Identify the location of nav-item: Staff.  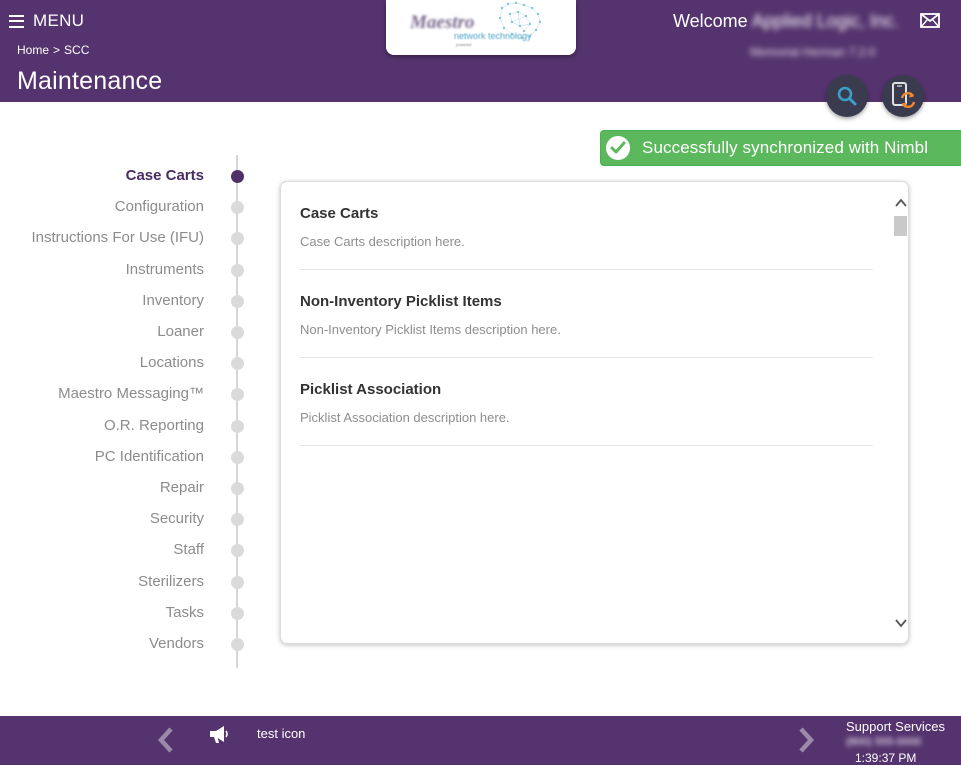
(125, 550).